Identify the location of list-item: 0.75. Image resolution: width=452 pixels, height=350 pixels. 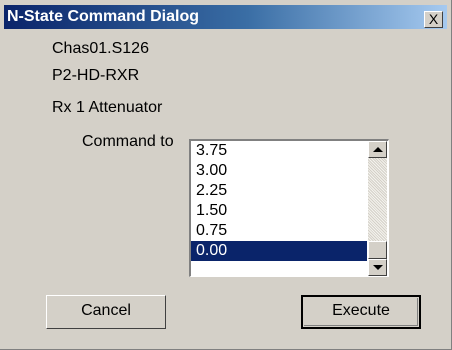
(279, 231).